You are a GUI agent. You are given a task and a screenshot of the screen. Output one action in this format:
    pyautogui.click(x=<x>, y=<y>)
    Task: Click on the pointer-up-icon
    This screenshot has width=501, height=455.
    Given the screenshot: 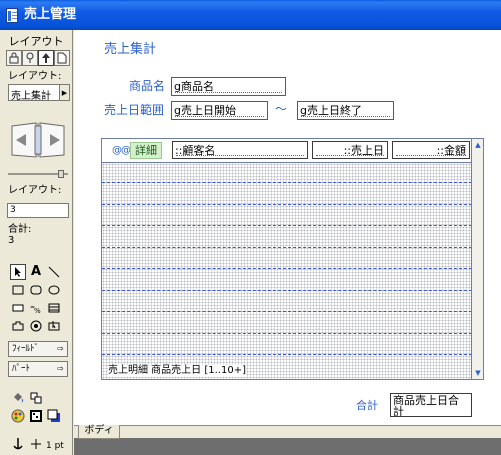 What is the action you would take?
    pyautogui.click(x=46, y=58)
    